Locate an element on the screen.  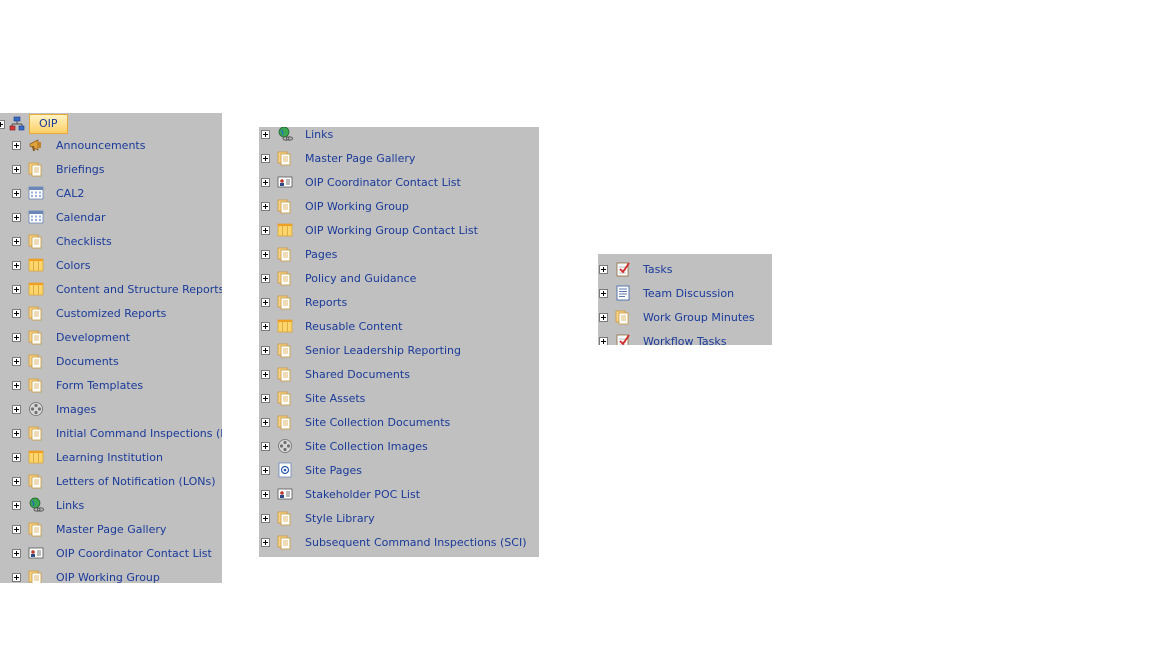
tree-node-site-assets: Site Assets is located at coordinates (313, 398).